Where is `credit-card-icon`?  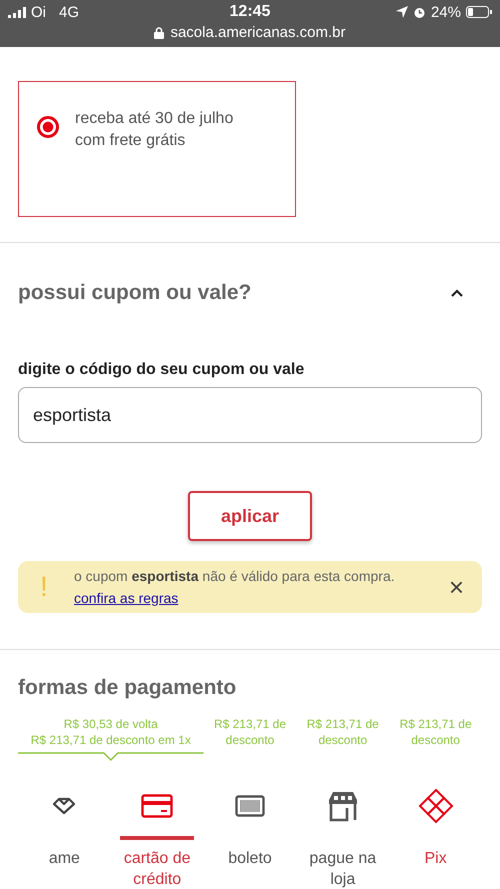
credit-card-icon is located at coordinates (157, 806).